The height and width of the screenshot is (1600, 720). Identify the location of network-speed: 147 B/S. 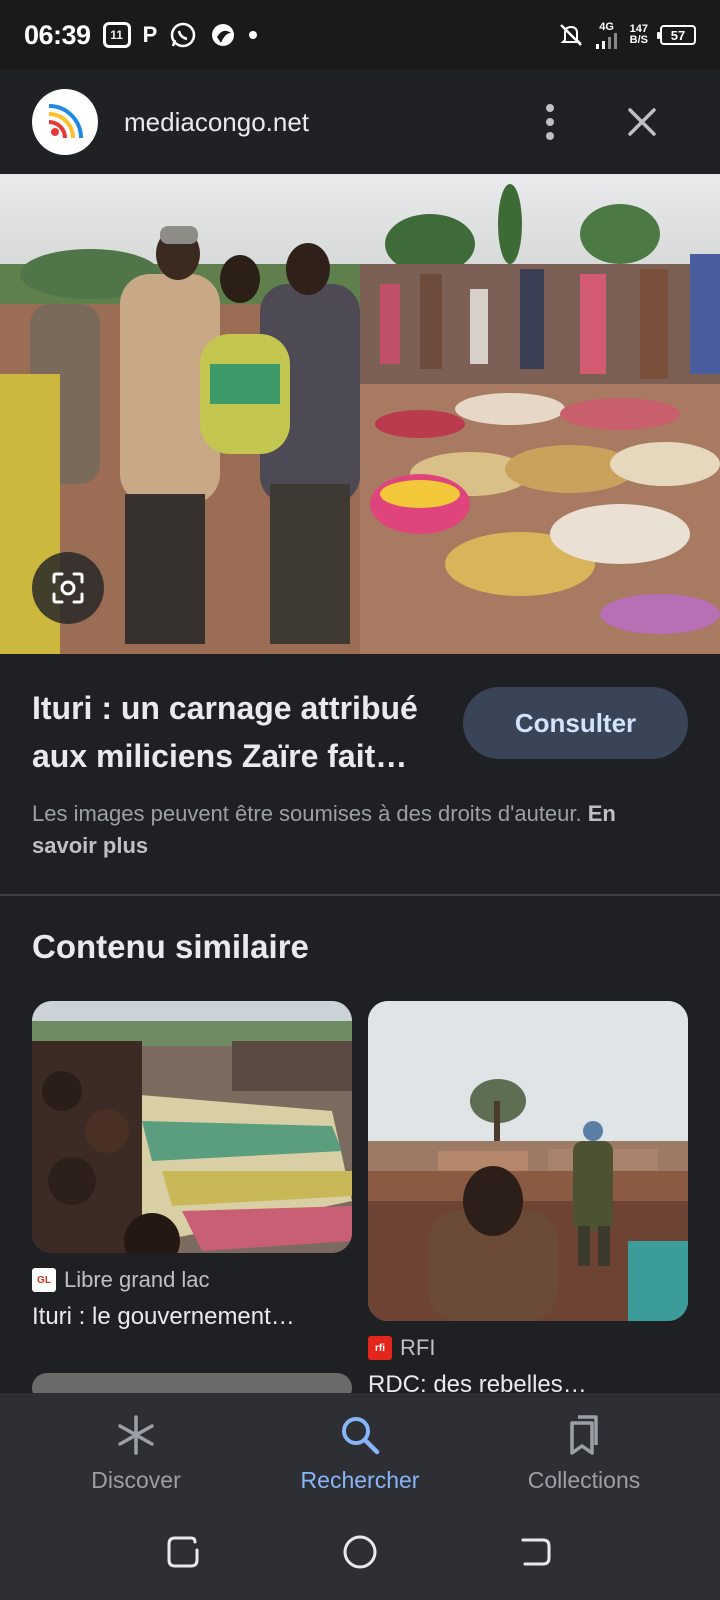
(639, 35).